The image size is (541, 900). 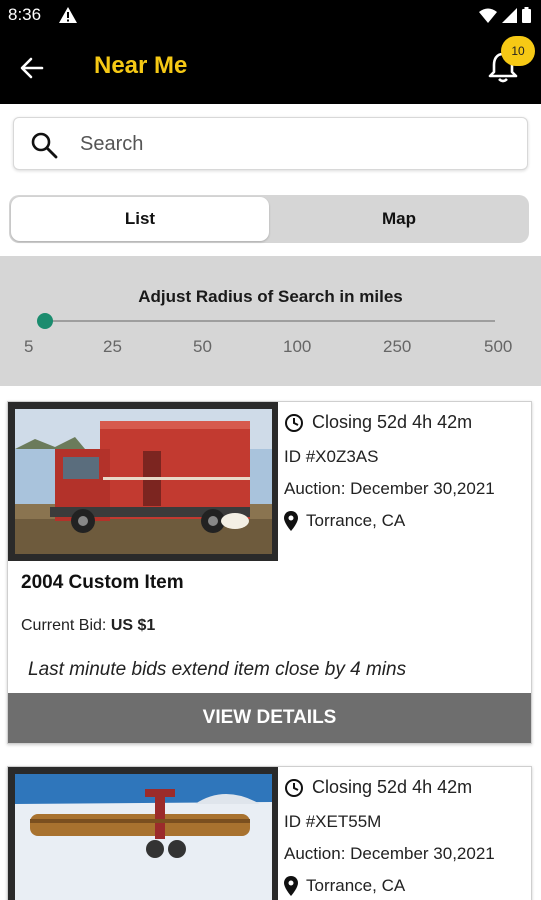 What do you see at coordinates (397, 346) in the screenshot?
I see `radius-tick: 250` at bounding box center [397, 346].